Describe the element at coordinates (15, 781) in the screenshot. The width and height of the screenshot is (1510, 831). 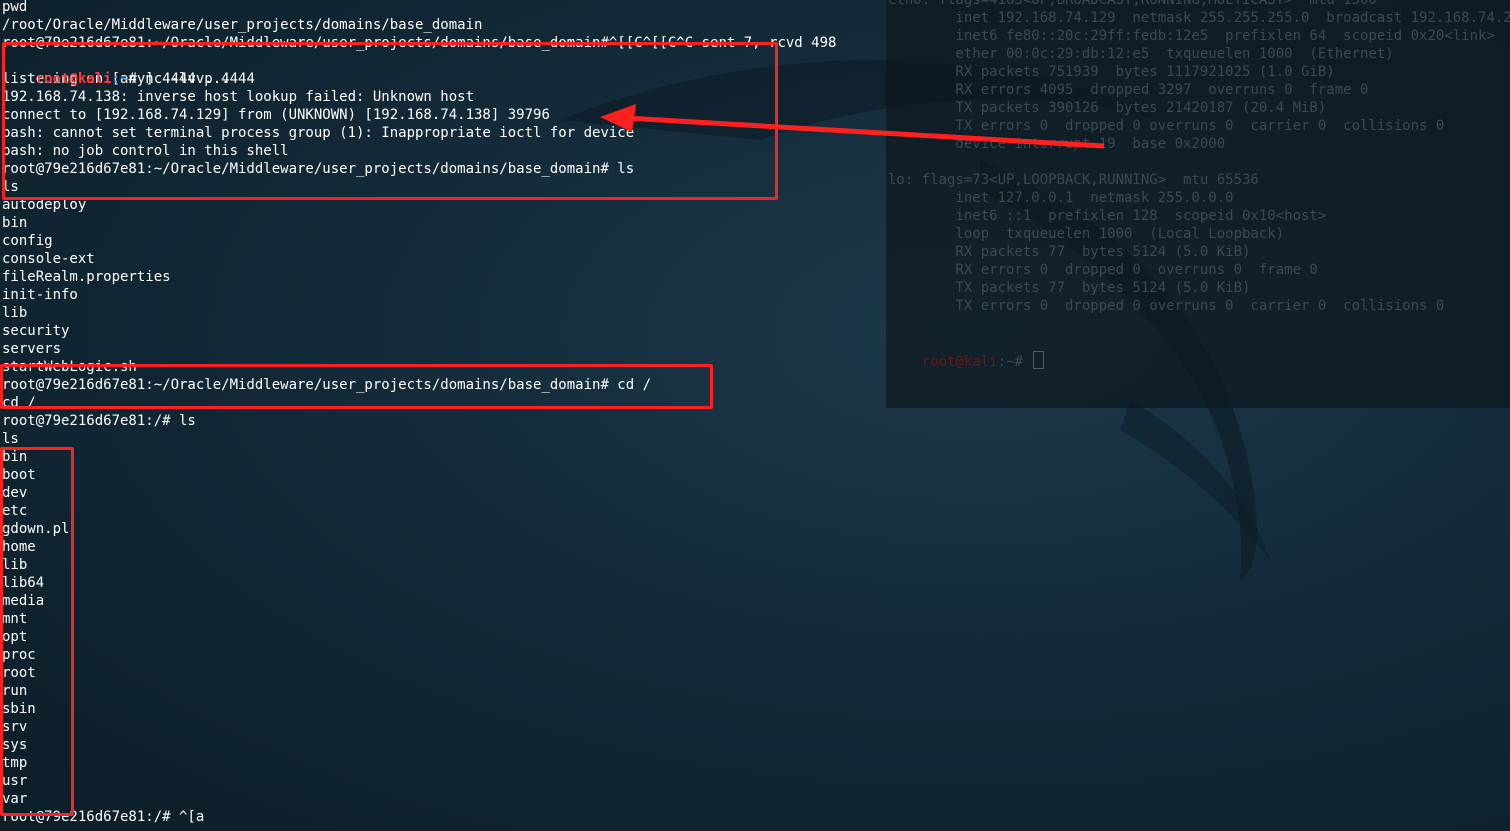
I see `terminal-line: usr` at that location.